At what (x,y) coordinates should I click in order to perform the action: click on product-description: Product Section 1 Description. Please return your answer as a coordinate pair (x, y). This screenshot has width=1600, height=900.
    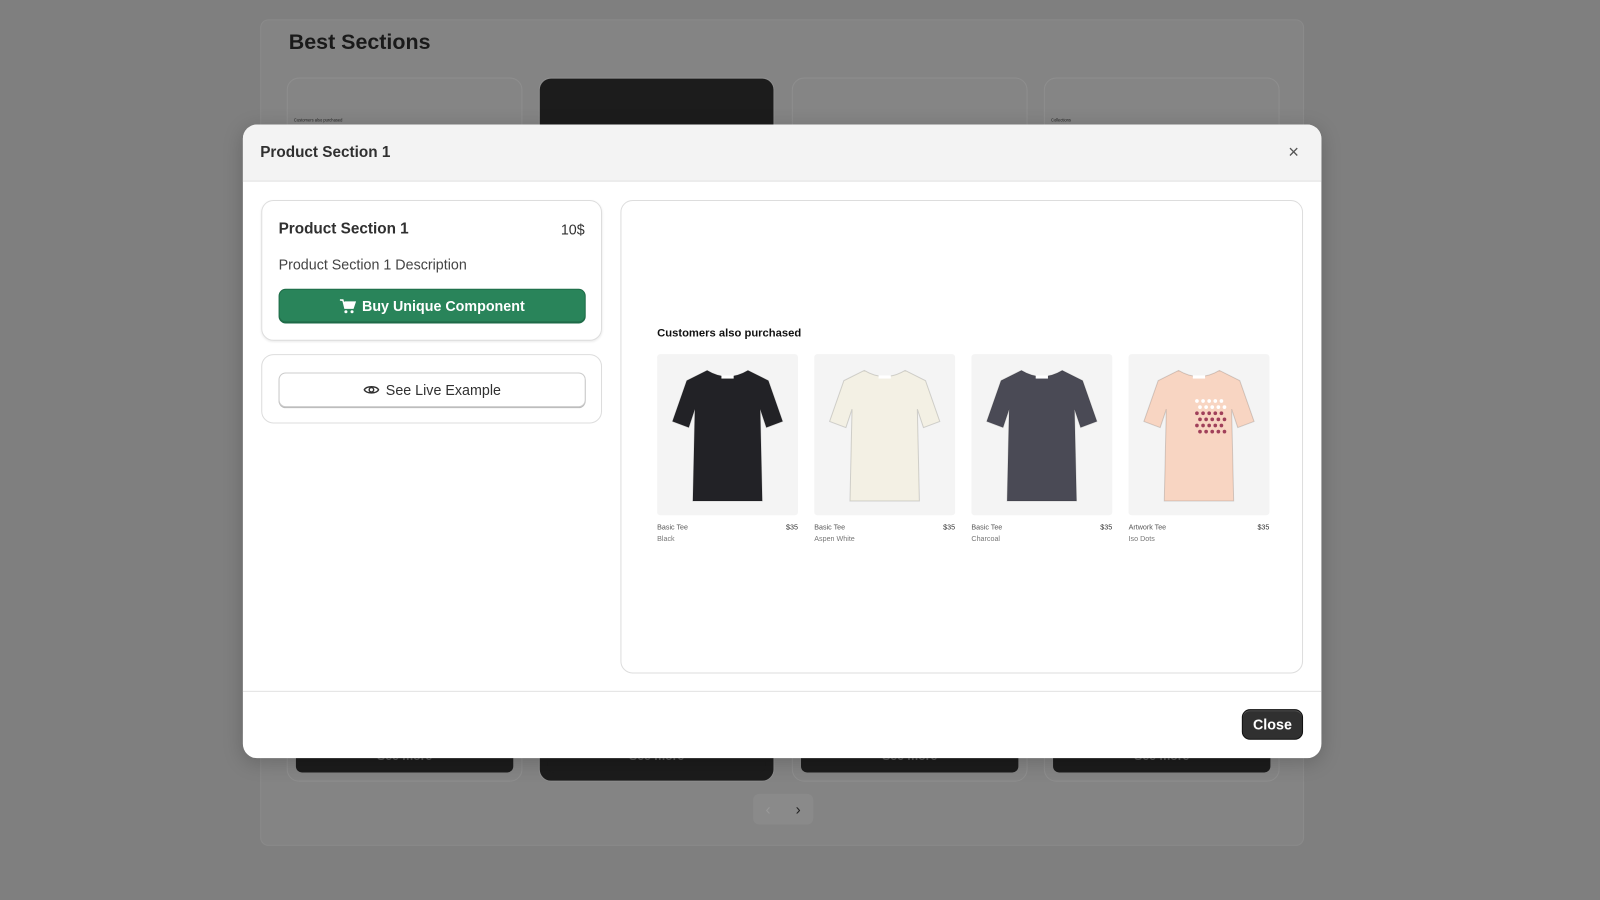
    Looking at the image, I should click on (372, 264).